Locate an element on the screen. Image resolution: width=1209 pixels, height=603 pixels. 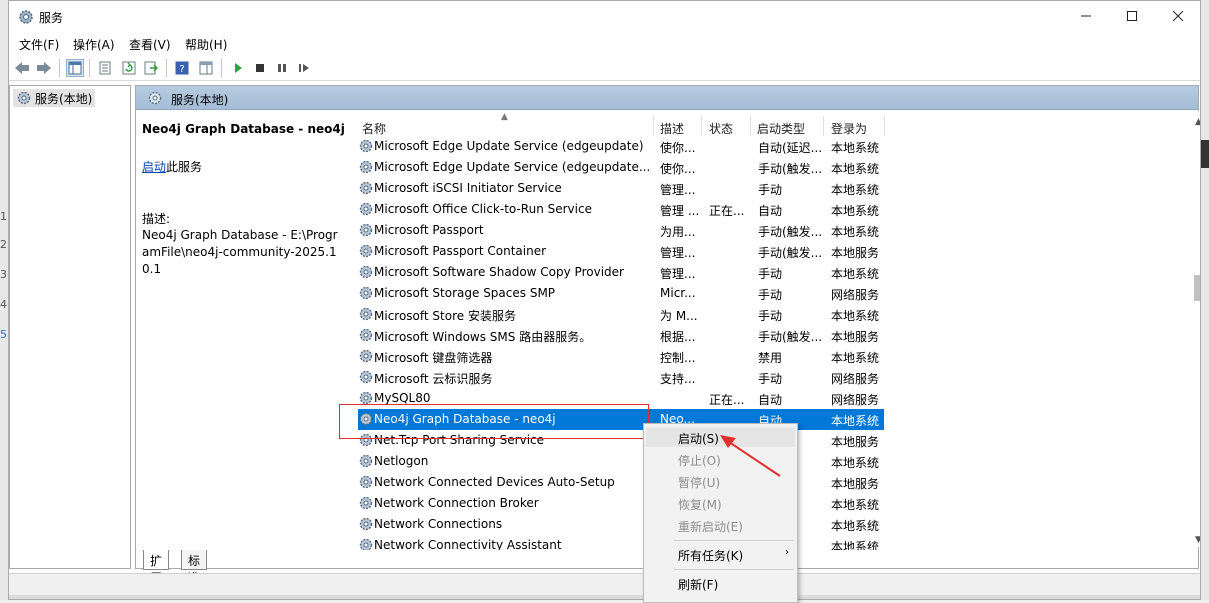
table-row: Microsoft Store 安装服务 为 M... 手动 本地系统 is located at coordinates (621, 314).